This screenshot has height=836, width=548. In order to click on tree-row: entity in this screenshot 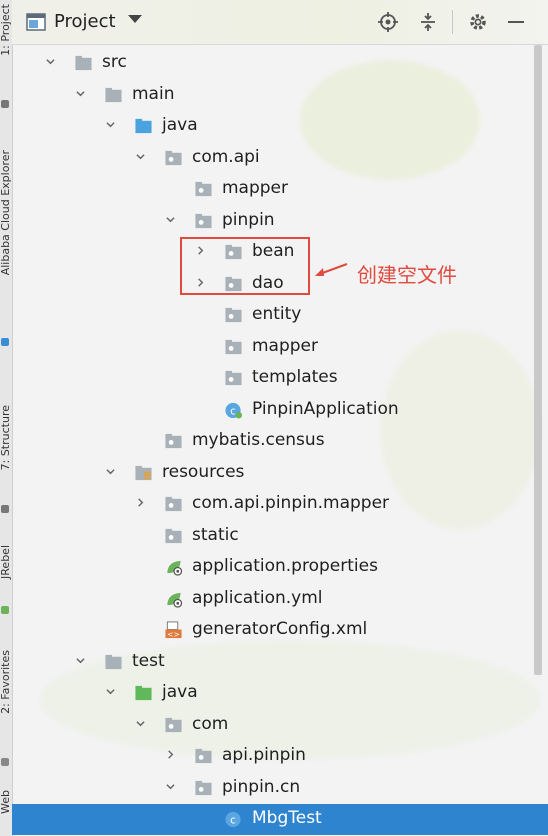, I will do `click(280, 315)`.